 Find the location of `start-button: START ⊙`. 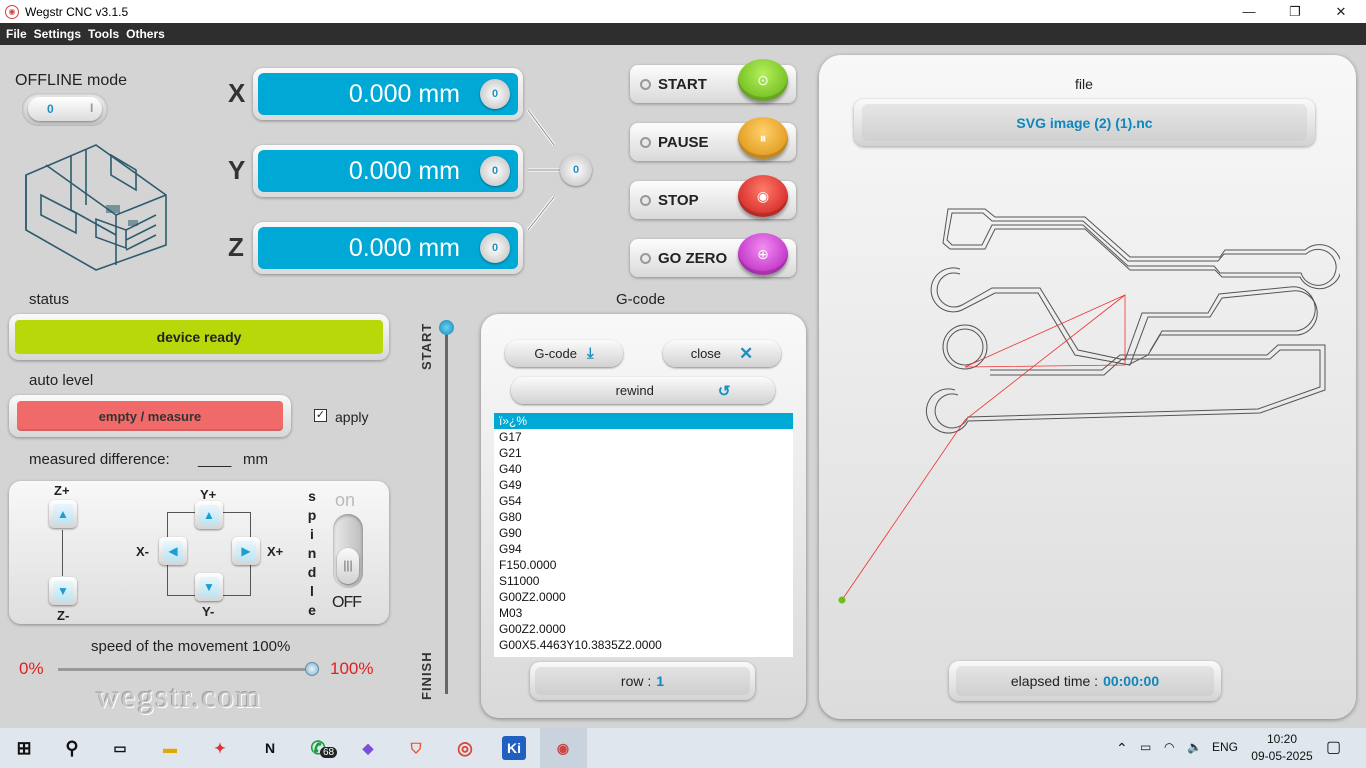

start-button: START ⊙ is located at coordinates (713, 81).